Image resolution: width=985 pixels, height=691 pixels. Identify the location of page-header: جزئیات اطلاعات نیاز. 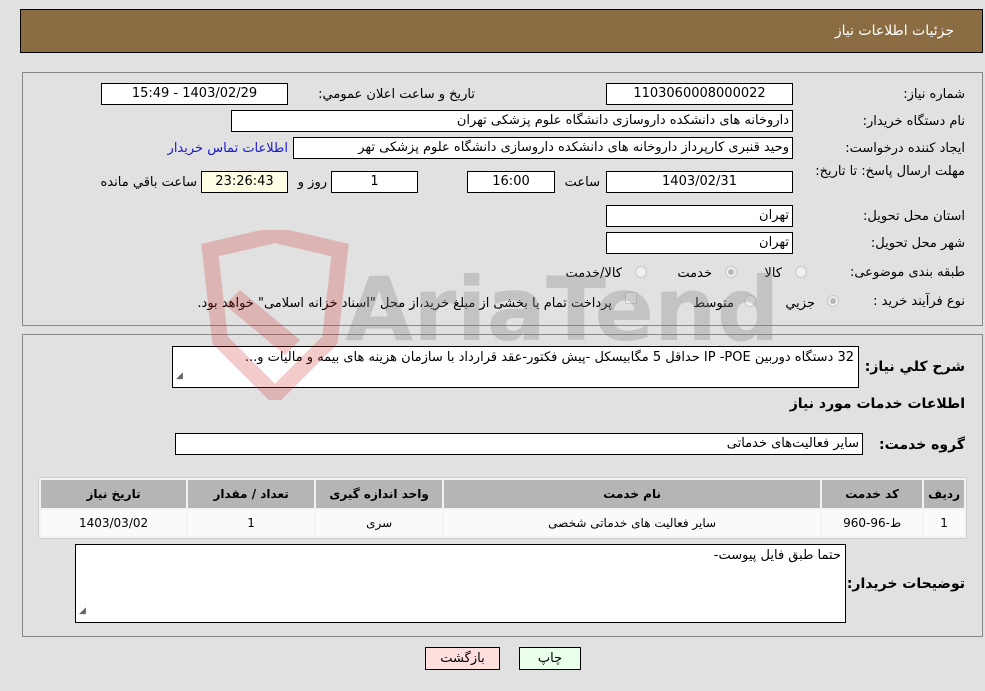
(501, 31).